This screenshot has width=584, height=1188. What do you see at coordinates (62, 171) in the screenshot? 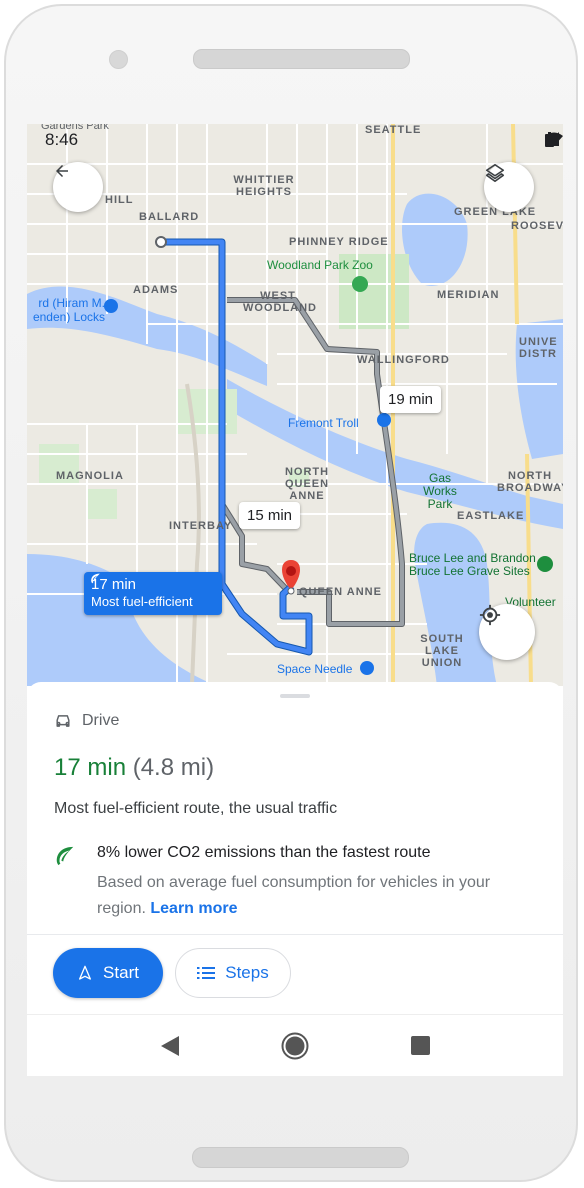
I see `arrow-back-icon` at bounding box center [62, 171].